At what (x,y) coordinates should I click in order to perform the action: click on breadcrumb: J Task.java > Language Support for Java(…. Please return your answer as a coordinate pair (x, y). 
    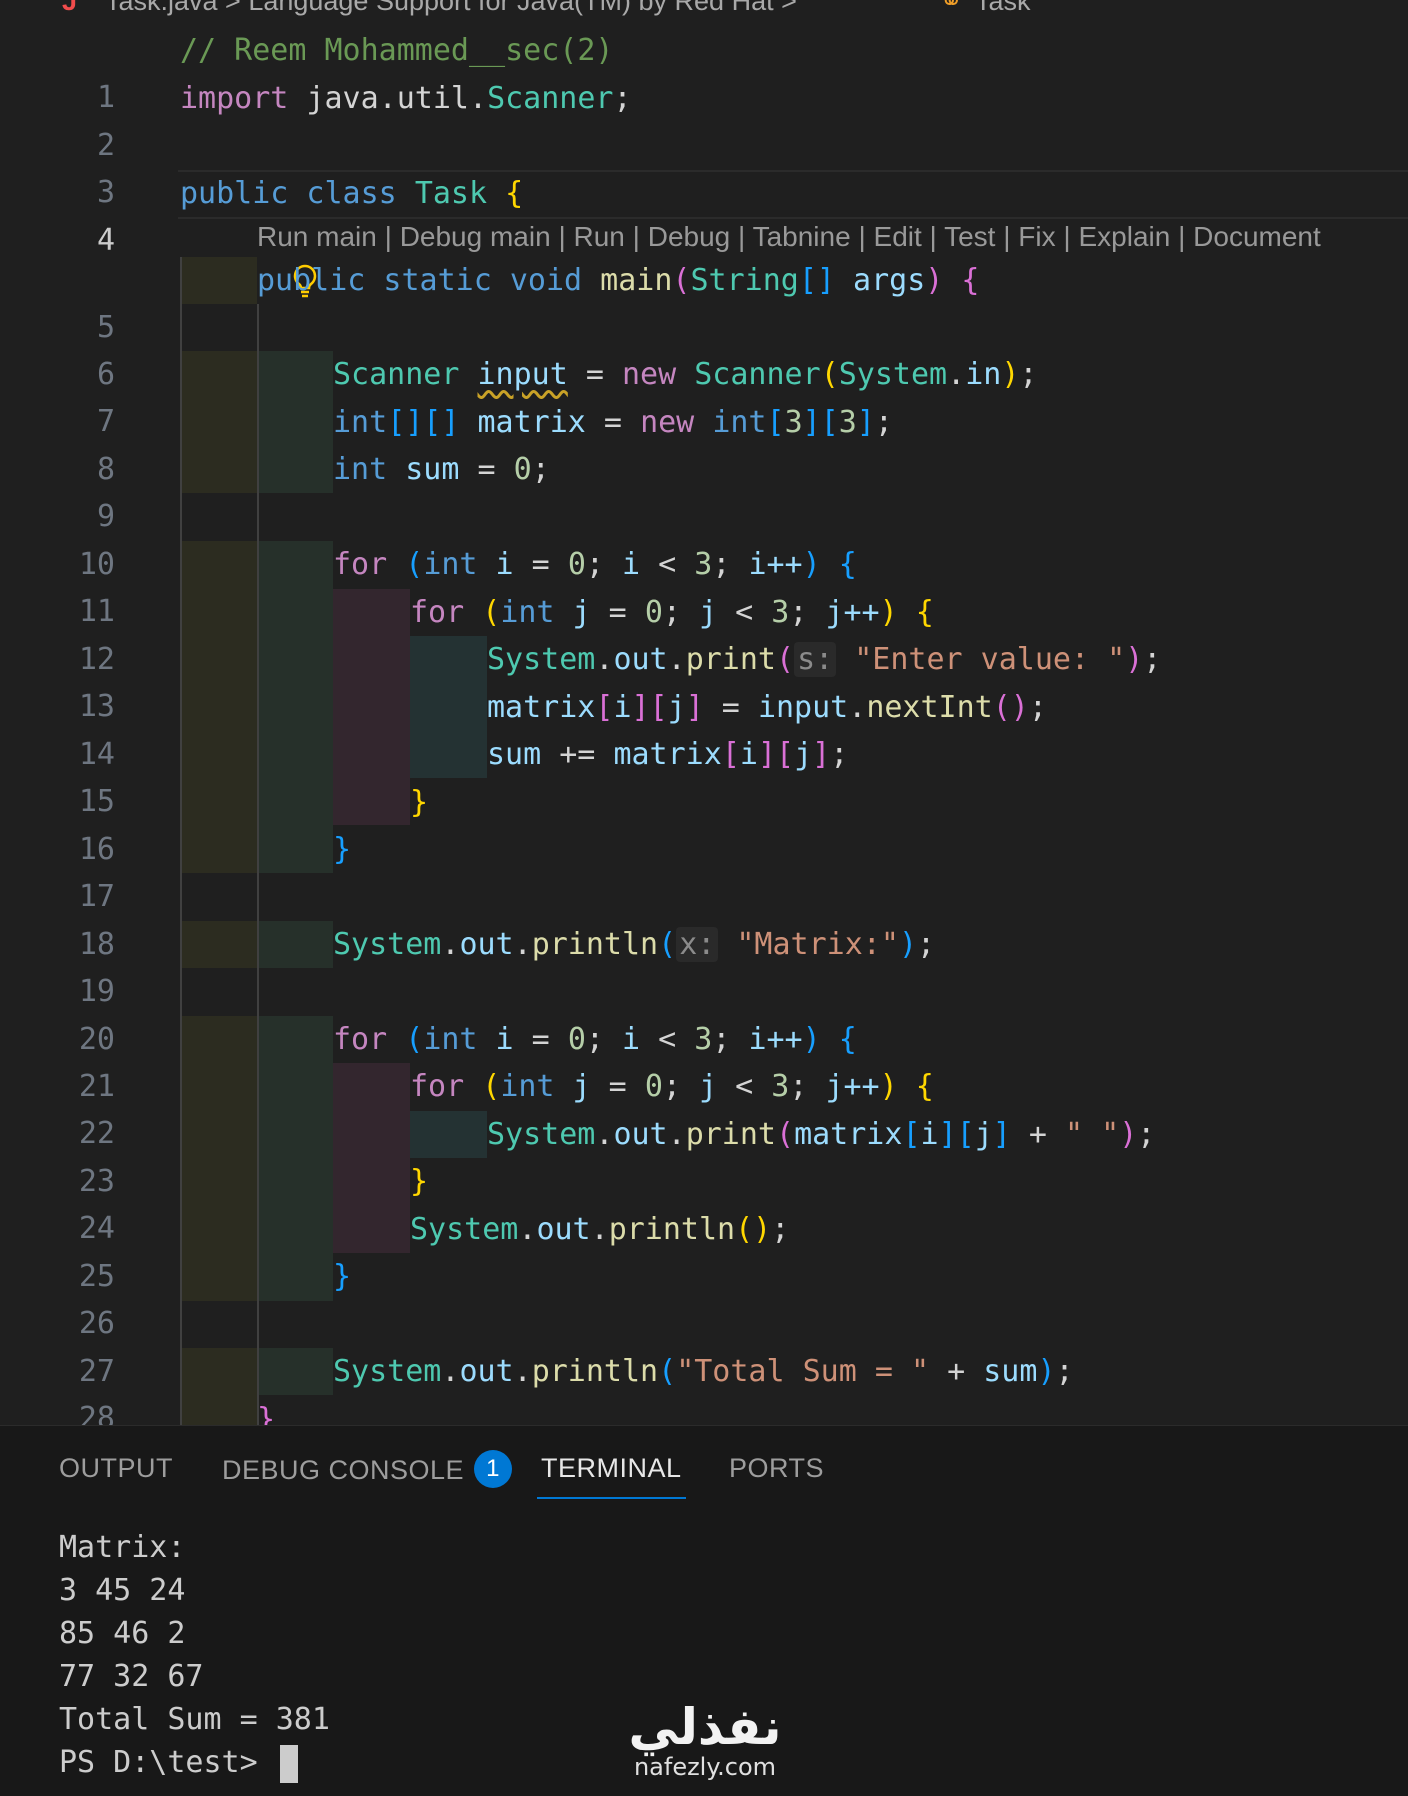
    Looking at the image, I should click on (704, 8).